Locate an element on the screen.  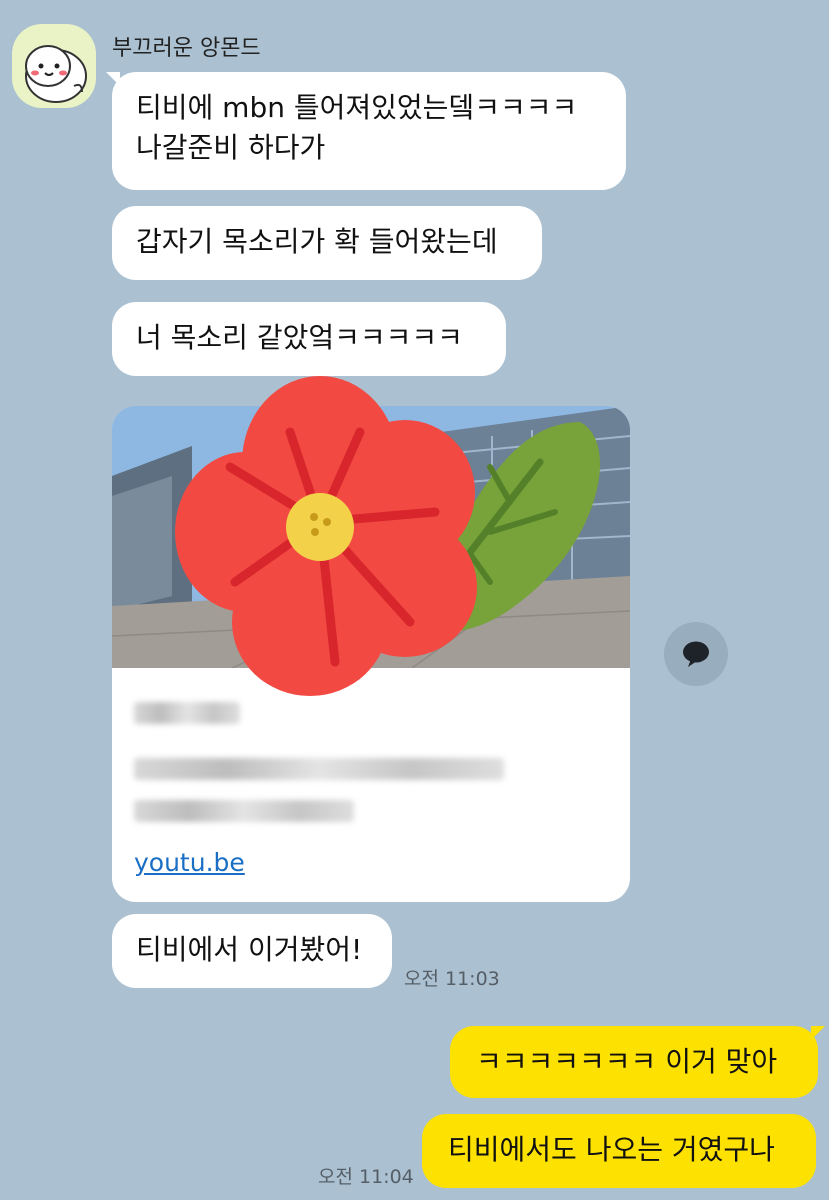
link-url: youtu.be is located at coordinates (189, 862).